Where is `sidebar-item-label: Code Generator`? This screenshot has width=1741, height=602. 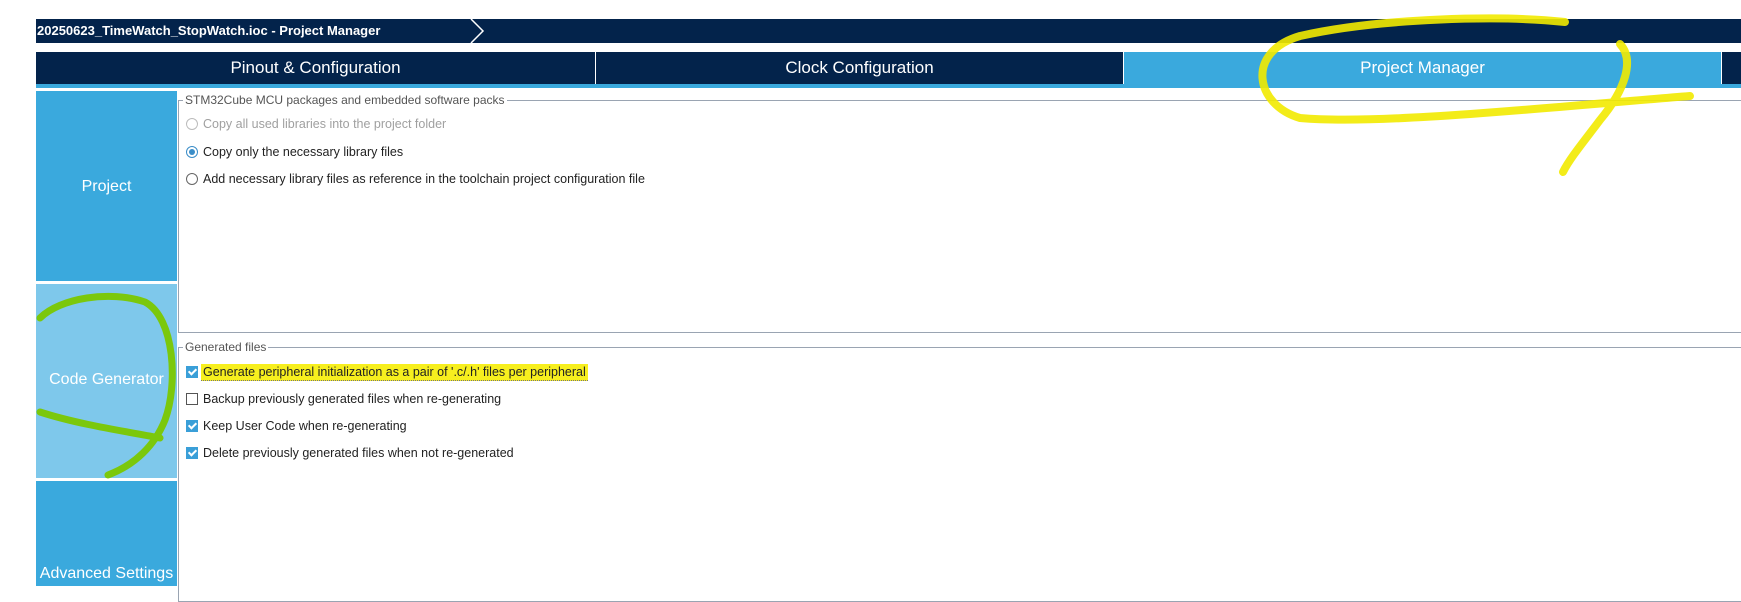
sidebar-item-label: Code Generator is located at coordinates (106, 379).